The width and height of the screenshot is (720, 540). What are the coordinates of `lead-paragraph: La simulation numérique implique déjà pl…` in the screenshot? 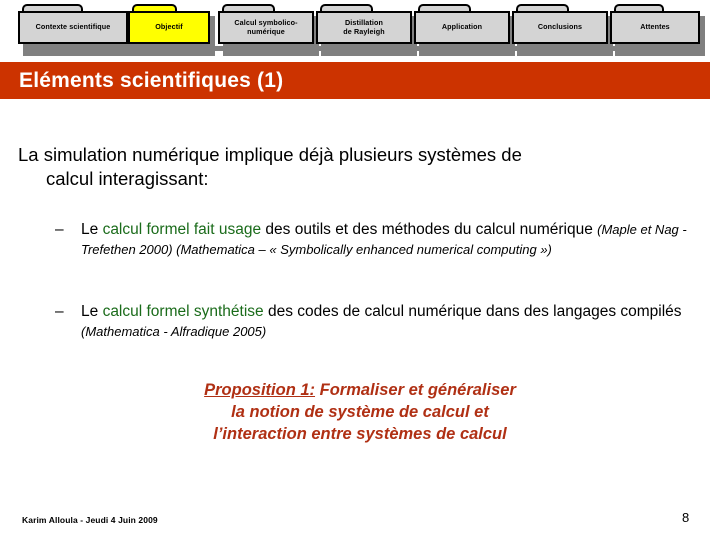 It's located at (358, 167).